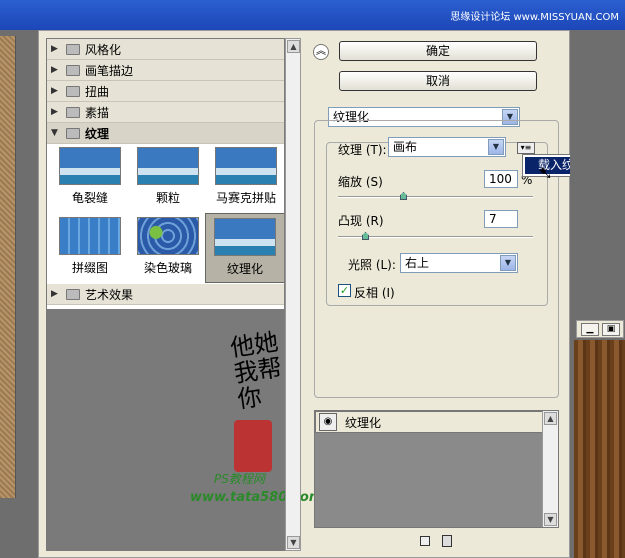  Describe the element at coordinates (256, 497) in the screenshot. I see `site-url-watermark: www.tata580.com` at that location.